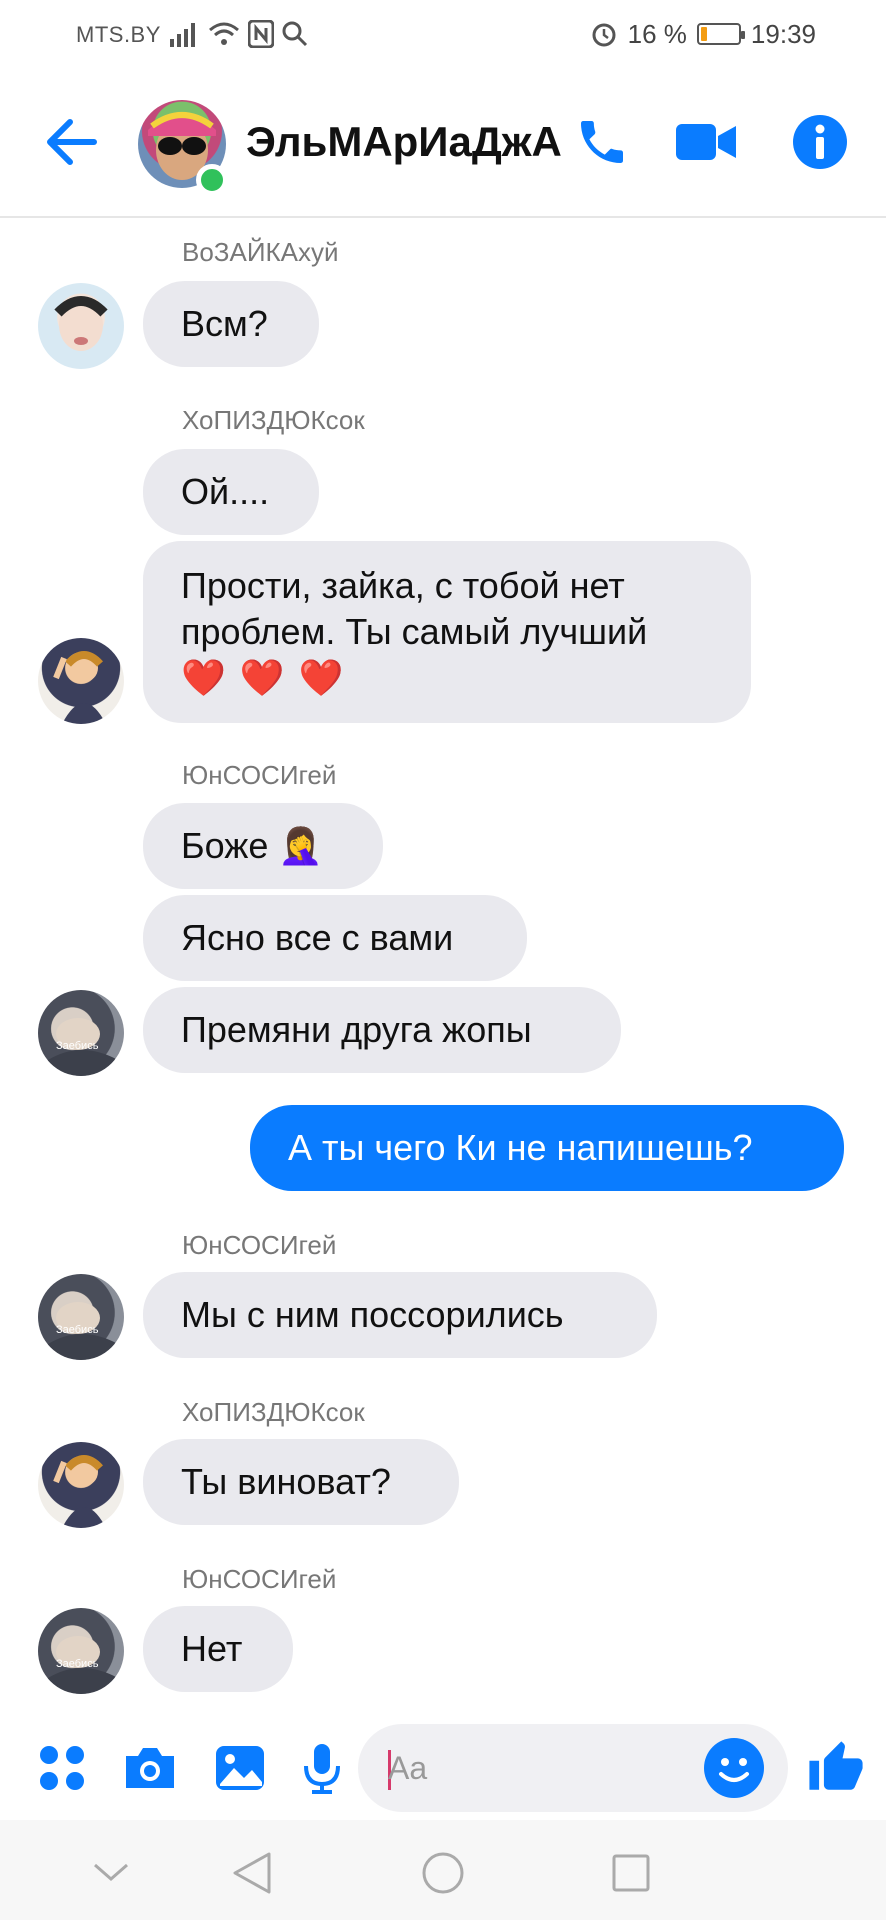 Image resolution: width=886 pixels, height=1920 pixels. I want to click on info-icon, so click(820, 142).